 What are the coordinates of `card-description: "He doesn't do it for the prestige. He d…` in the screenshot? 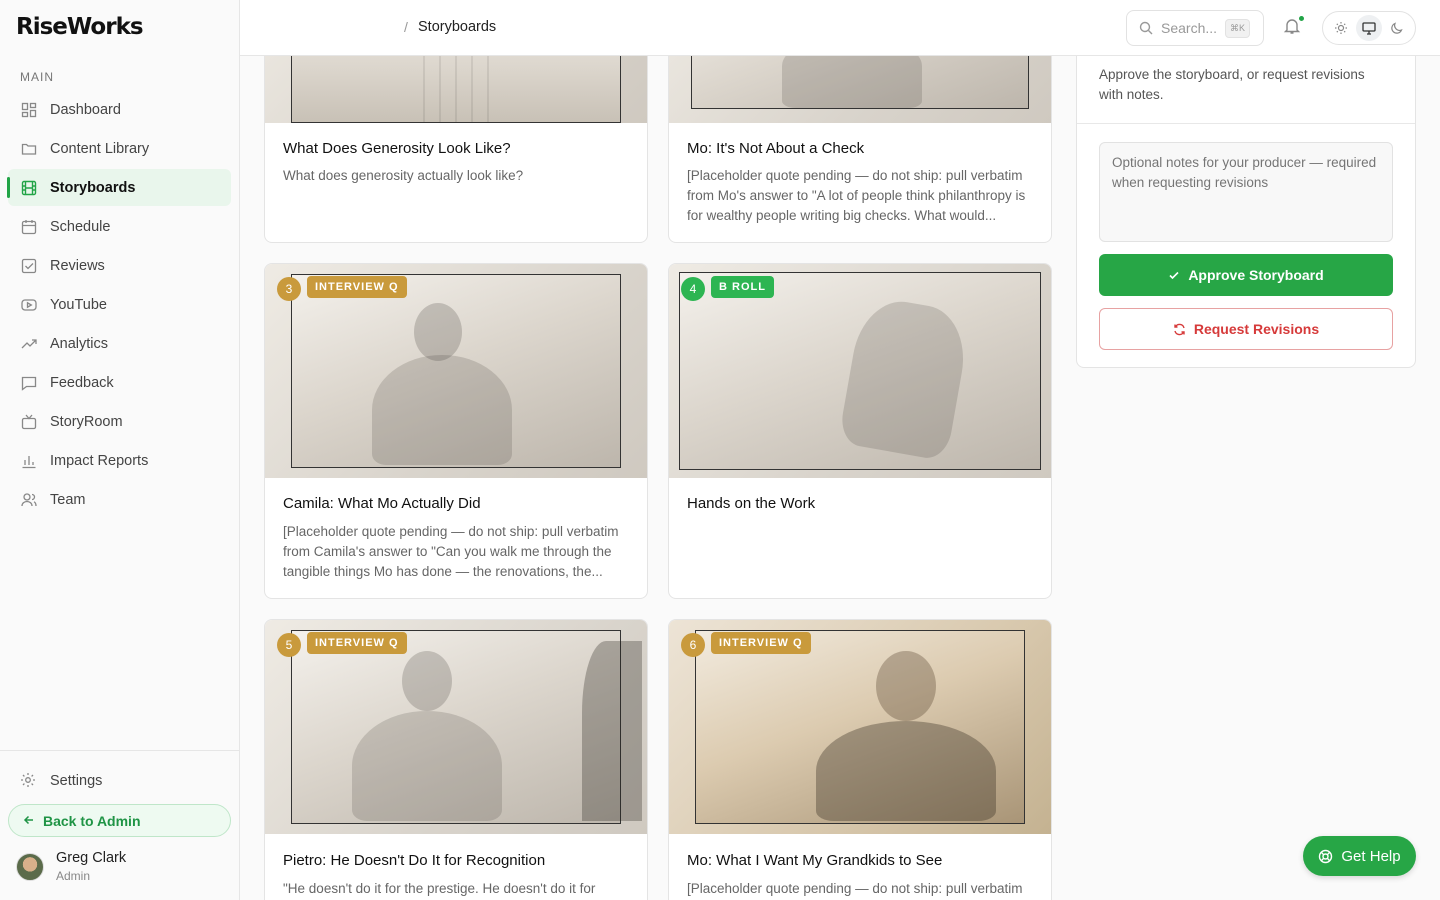 It's located at (439, 888).